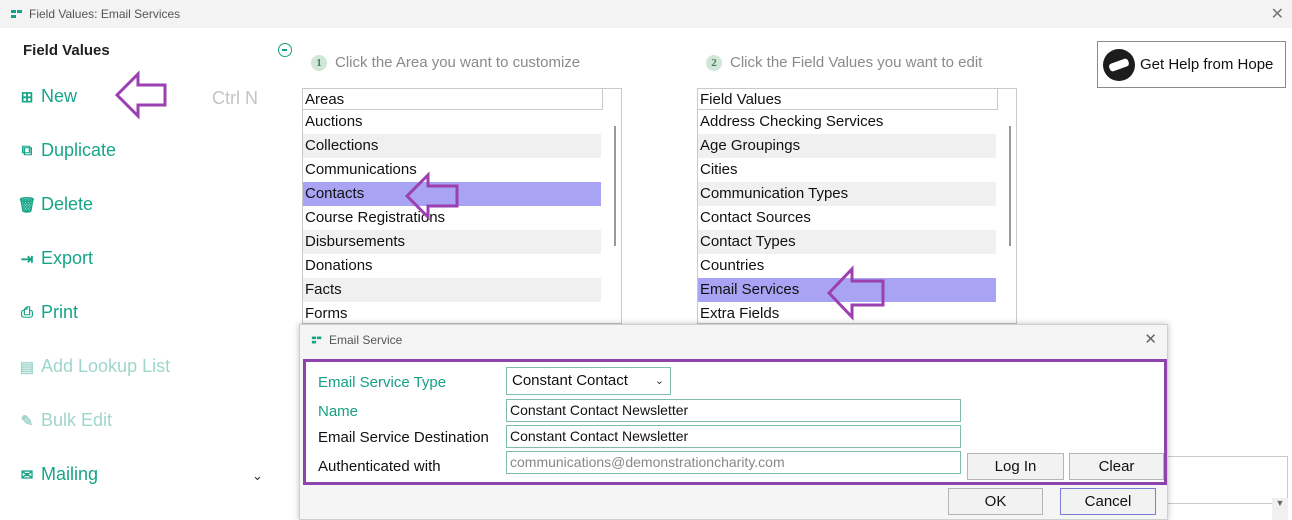  I want to click on delete-label: Delete, so click(67, 204).